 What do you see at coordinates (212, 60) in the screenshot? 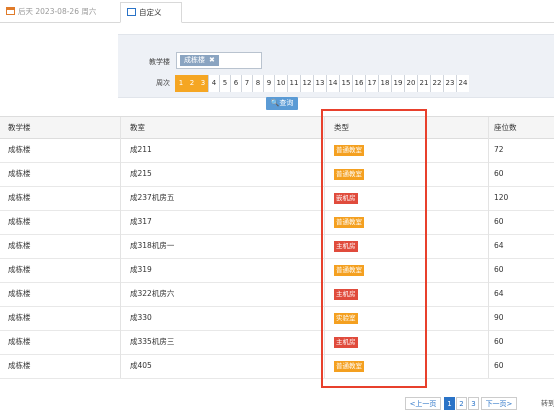
I see `remove-tag-icon: ✖` at bounding box center [212, 60].